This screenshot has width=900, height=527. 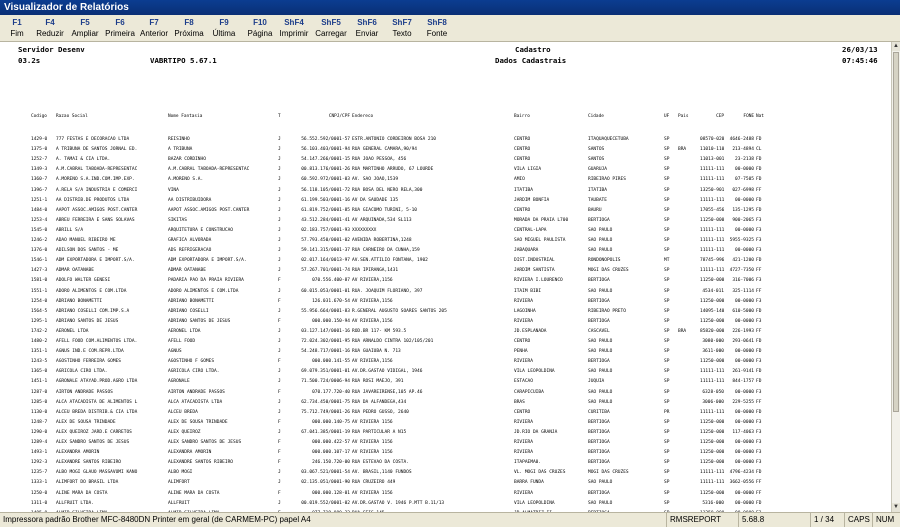 What do you see at coordinates (189, 33) in the screenshot?
I see `toolbar-label: Próxima` at bounding box center [189, 33].